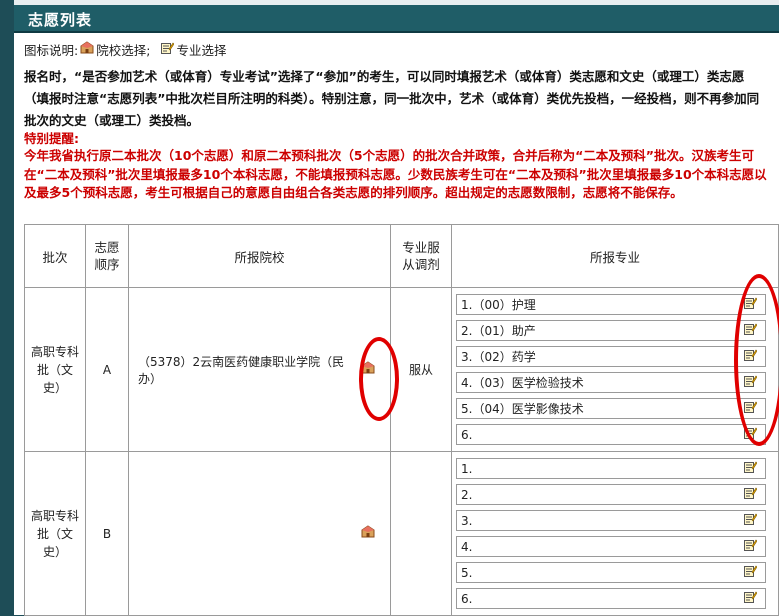 Image resolution: width=779 pixels, height=616 pixels. Describe the element at coordinates (421, 369) in the screenshot. I see `row-a-adjust: 服从` at that location.